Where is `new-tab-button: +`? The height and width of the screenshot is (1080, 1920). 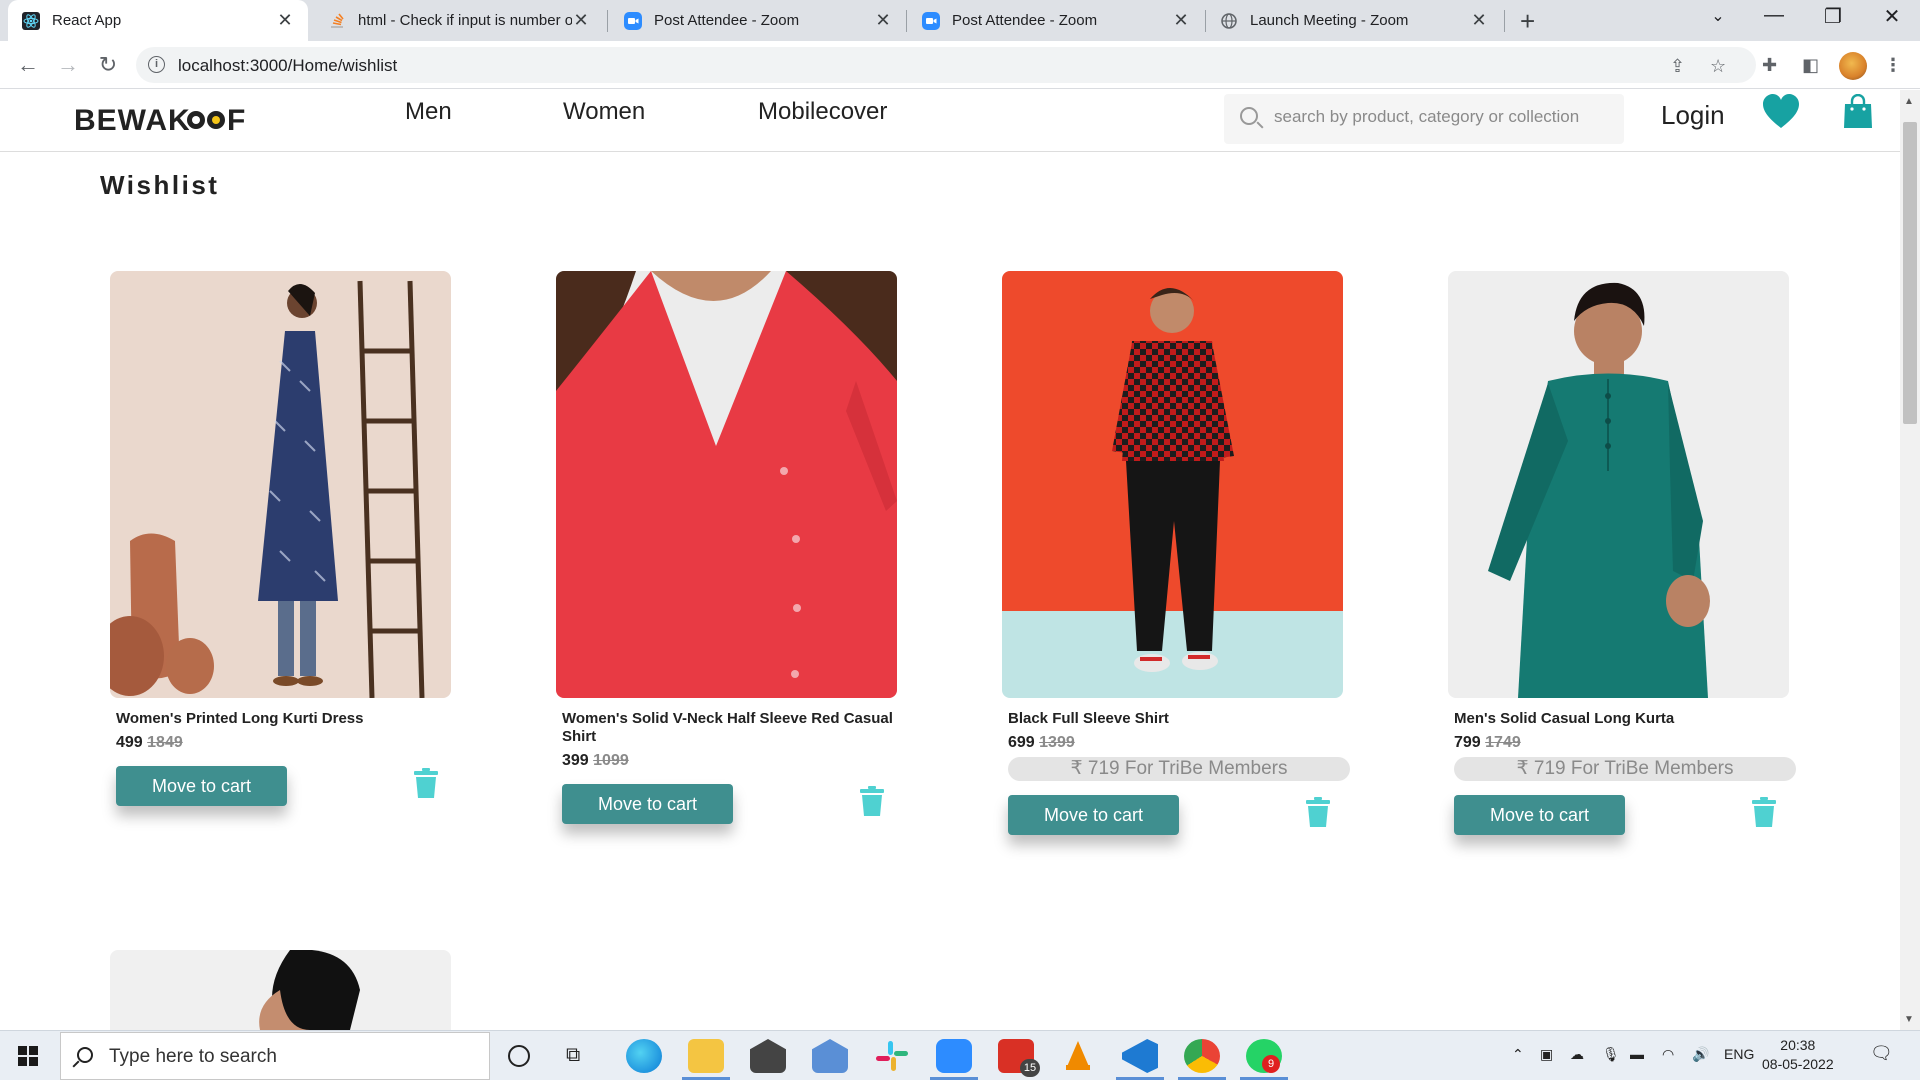
new-tab-button: + is located at coordinates (1527, 21).